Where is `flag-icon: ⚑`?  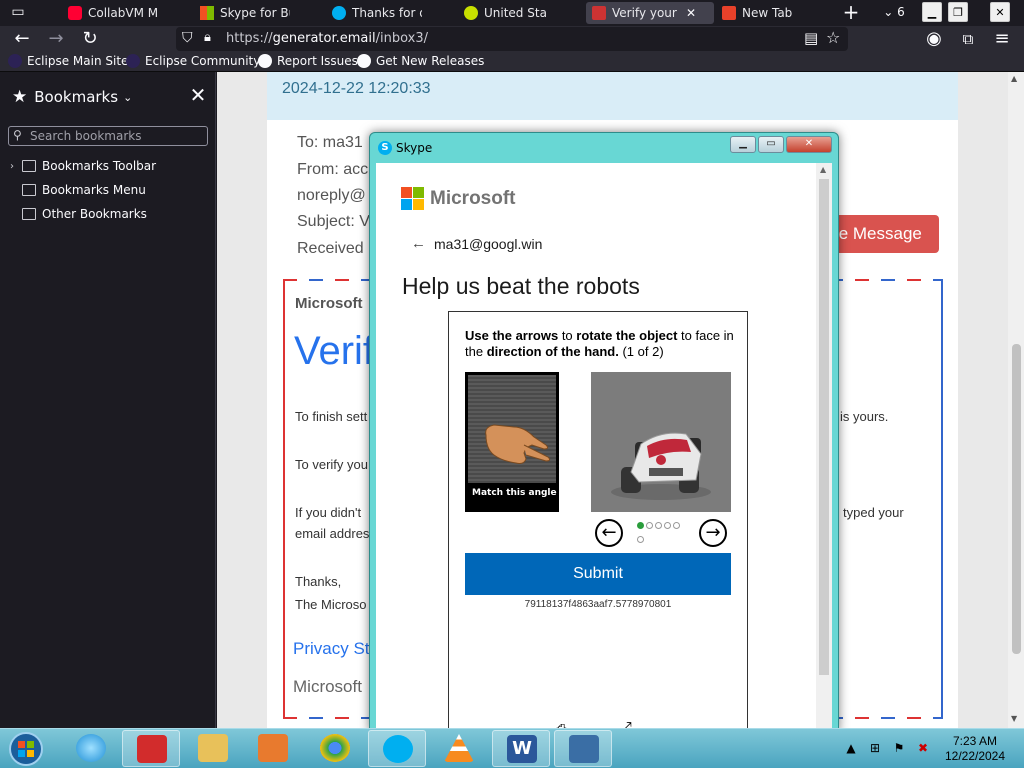
flag-icon: ⚑ is located at coordinates (899, 748).